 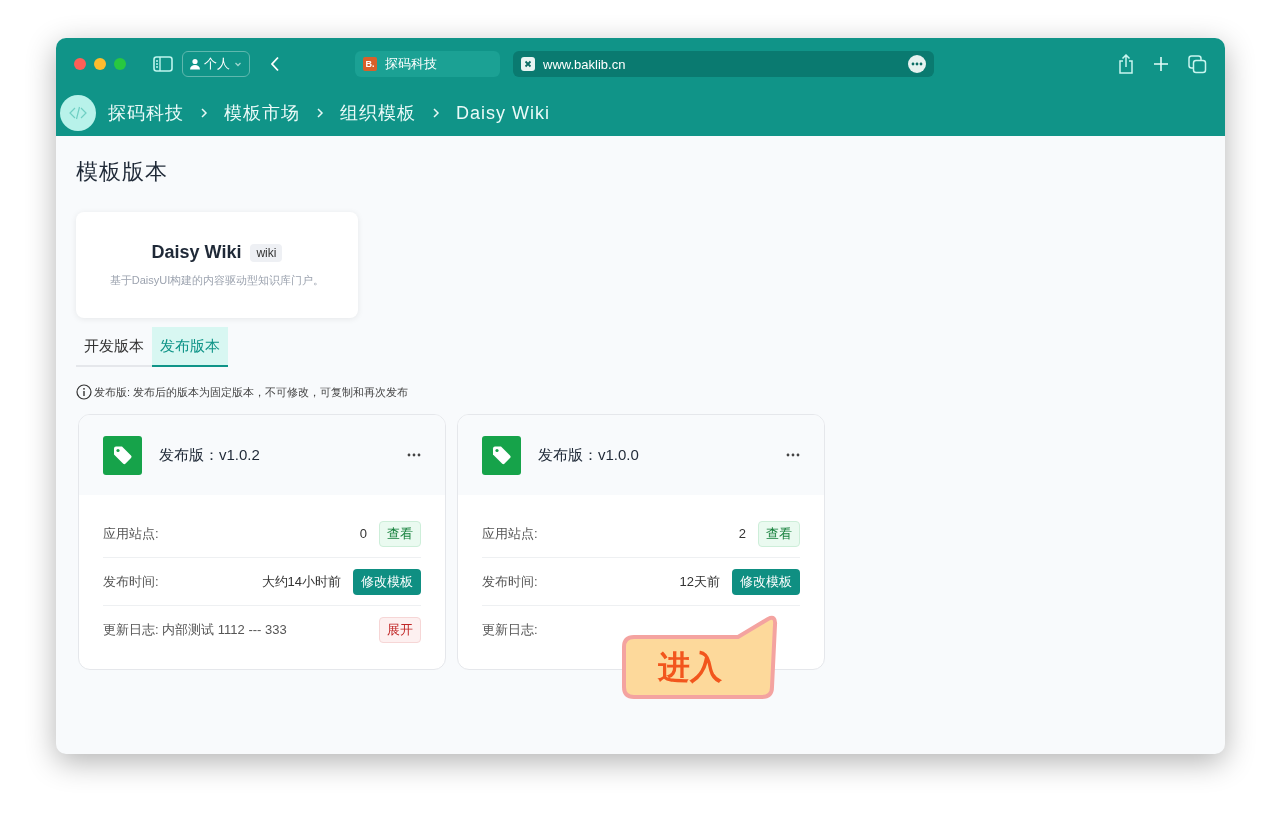 I want to click on maximize-window-button, so click(x=120, y=64).